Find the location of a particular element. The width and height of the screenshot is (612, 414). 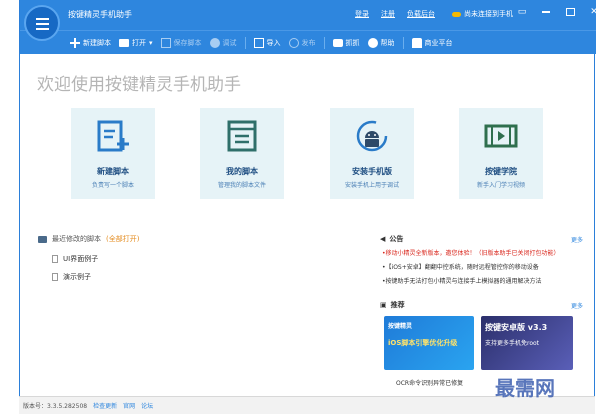

tile-description: 负责写一个脚本 is located at coordinates (112, 185).